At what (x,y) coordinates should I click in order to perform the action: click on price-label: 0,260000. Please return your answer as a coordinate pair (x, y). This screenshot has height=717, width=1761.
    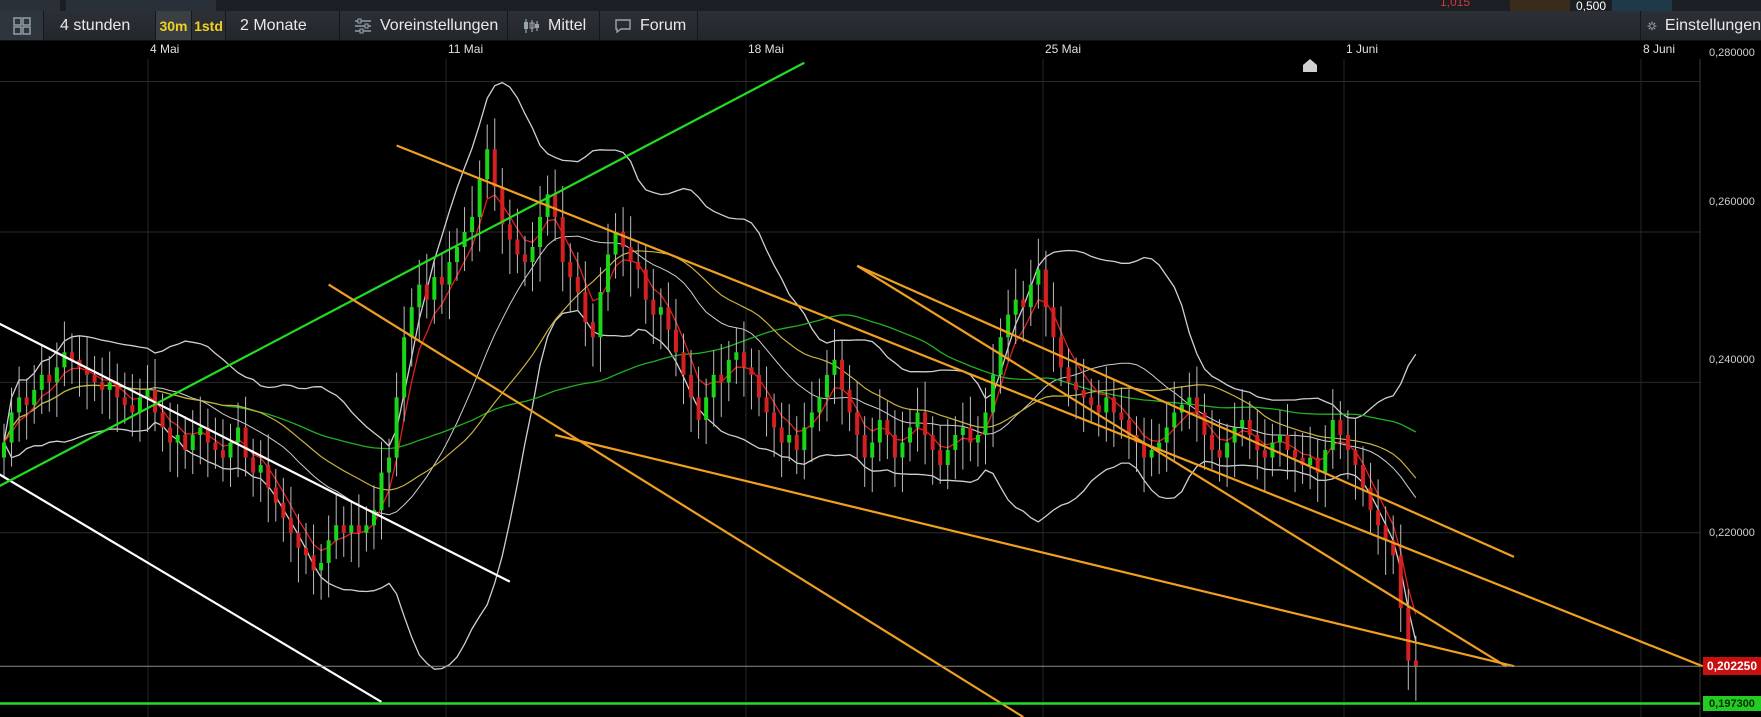
    Looking at the image, I should click on (1732, 202).